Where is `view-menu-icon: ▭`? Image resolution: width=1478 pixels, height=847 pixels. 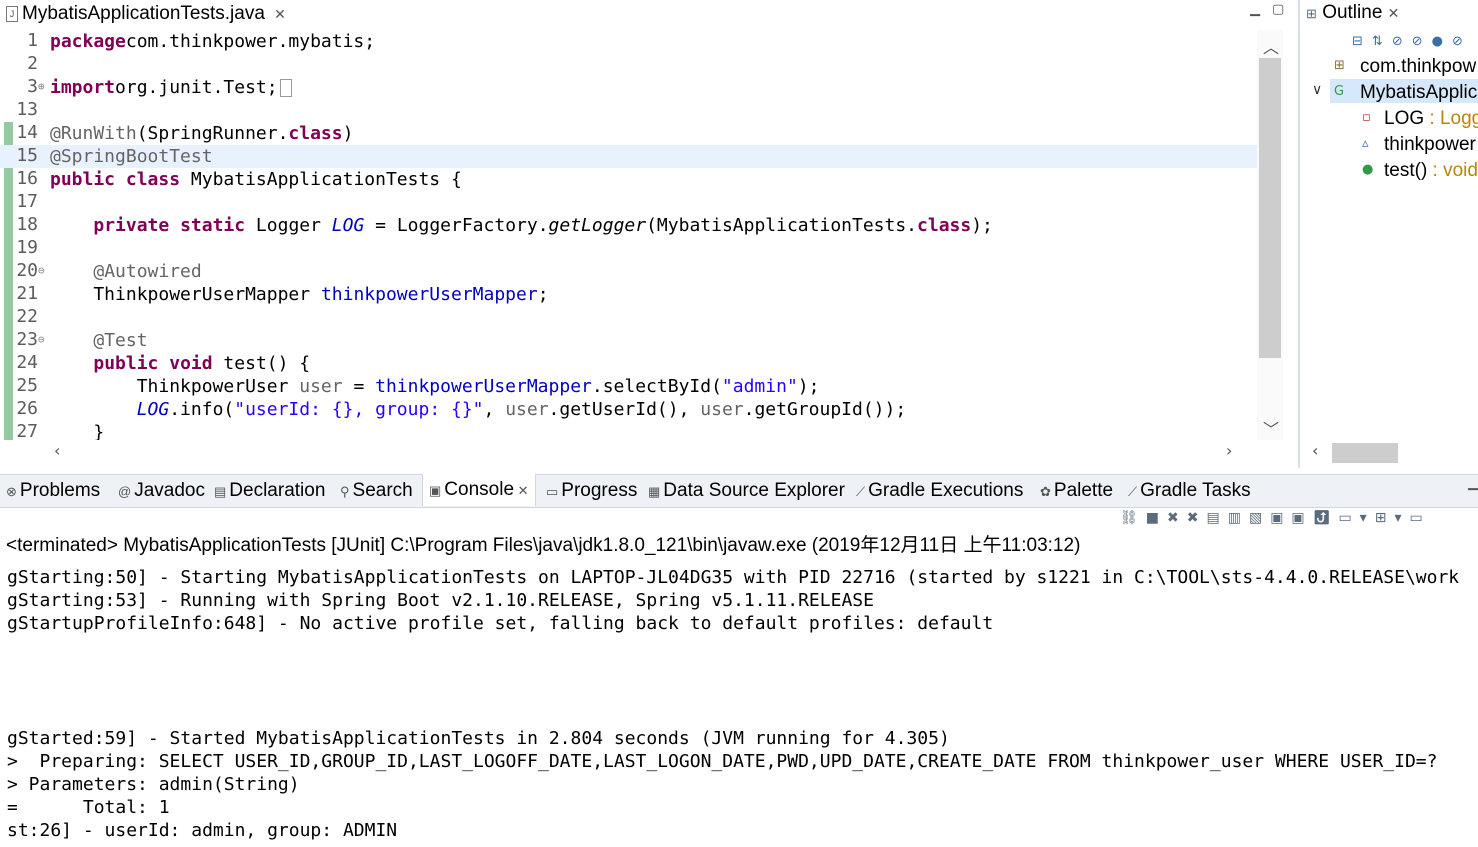 view-menu-icon: ▭ is located at coordinates (1419, 518).